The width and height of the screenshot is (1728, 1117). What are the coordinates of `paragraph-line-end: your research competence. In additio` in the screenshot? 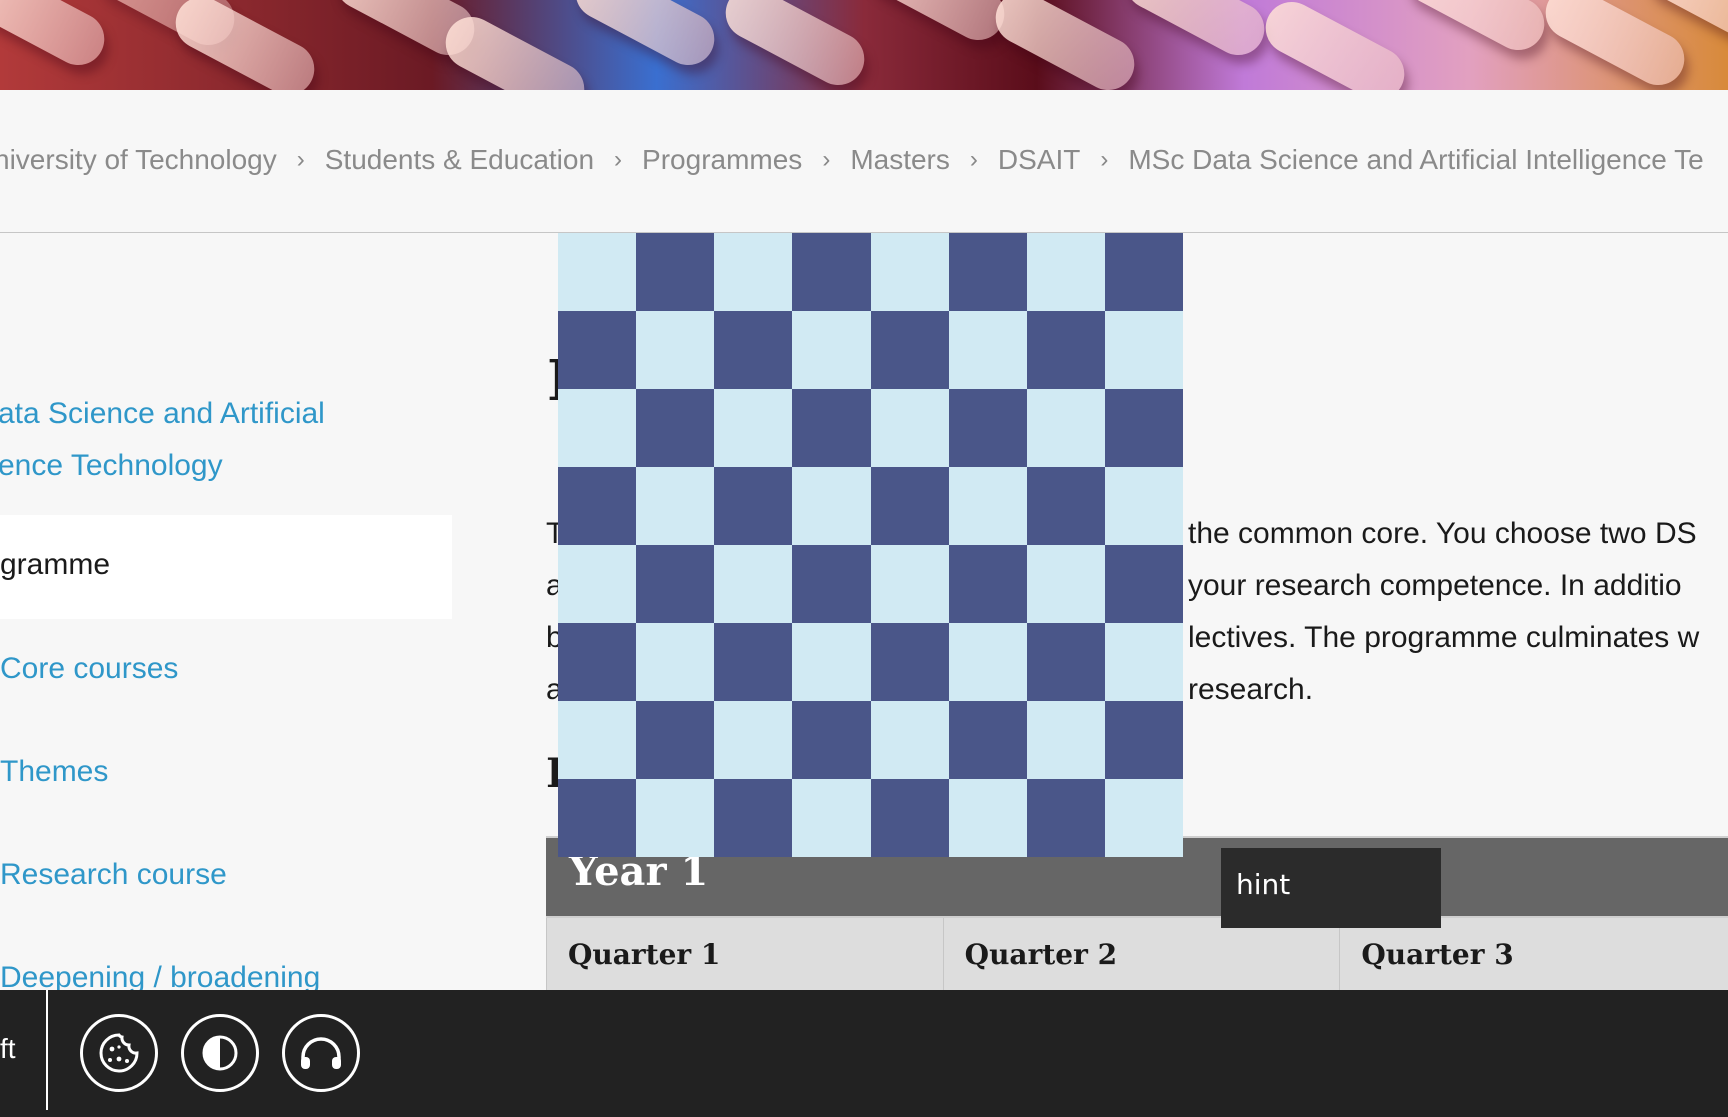 It's located at (1435, 585).